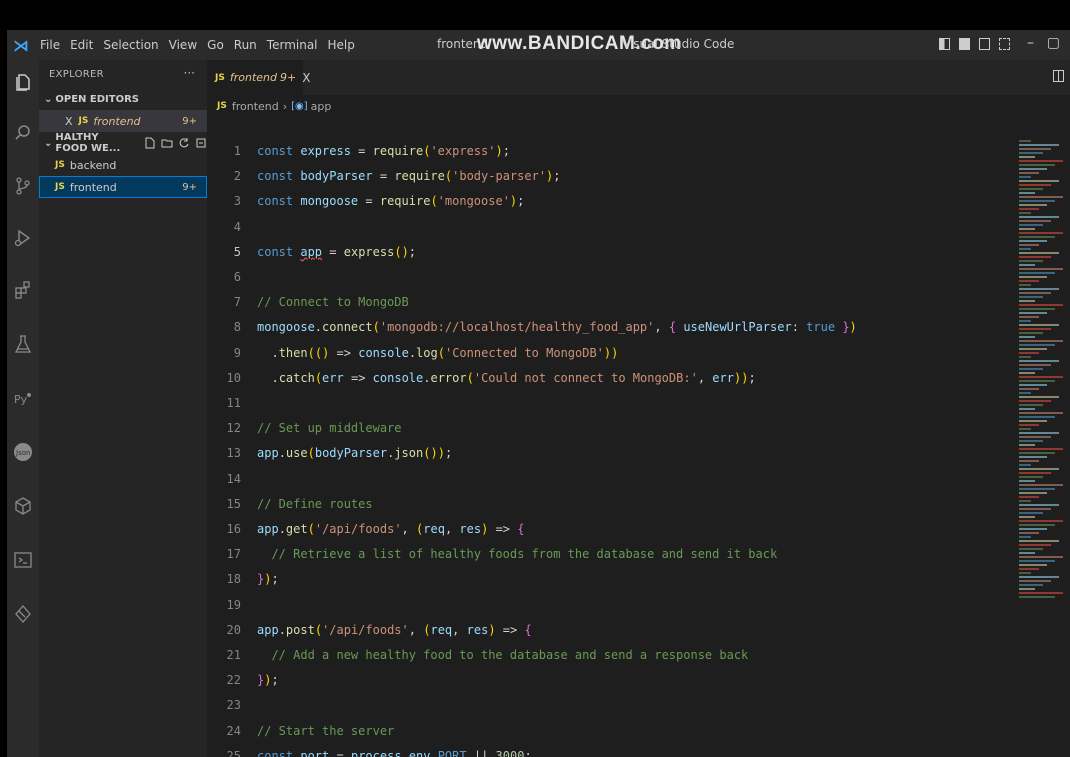  What do you see at coordinates (123, 165) in the screenshot?
I see `file-item-backend: JS backend` at bounding box center [123, 165].